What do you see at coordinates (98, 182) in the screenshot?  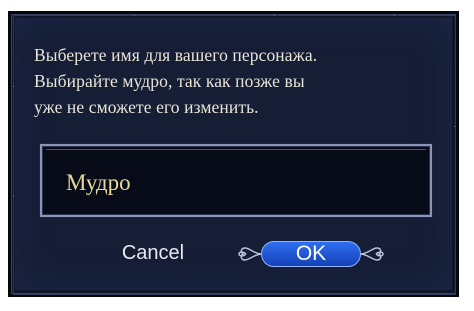 I see `character-name-value: Мудро` at bounding box center [98, 182].